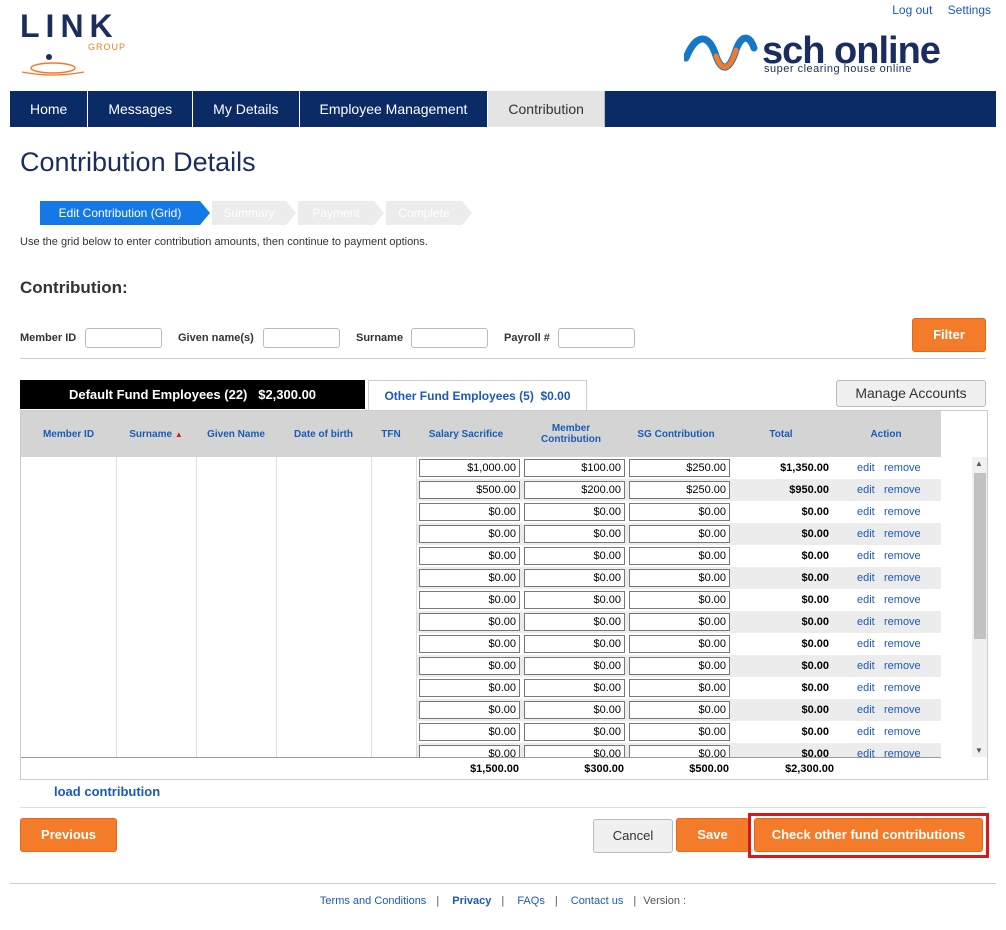 The height and width of the screenshot is (930, 1006). Describe the element at coordinates (969, 10) in the screenshot. I see `settings-link: Settings` at that location.